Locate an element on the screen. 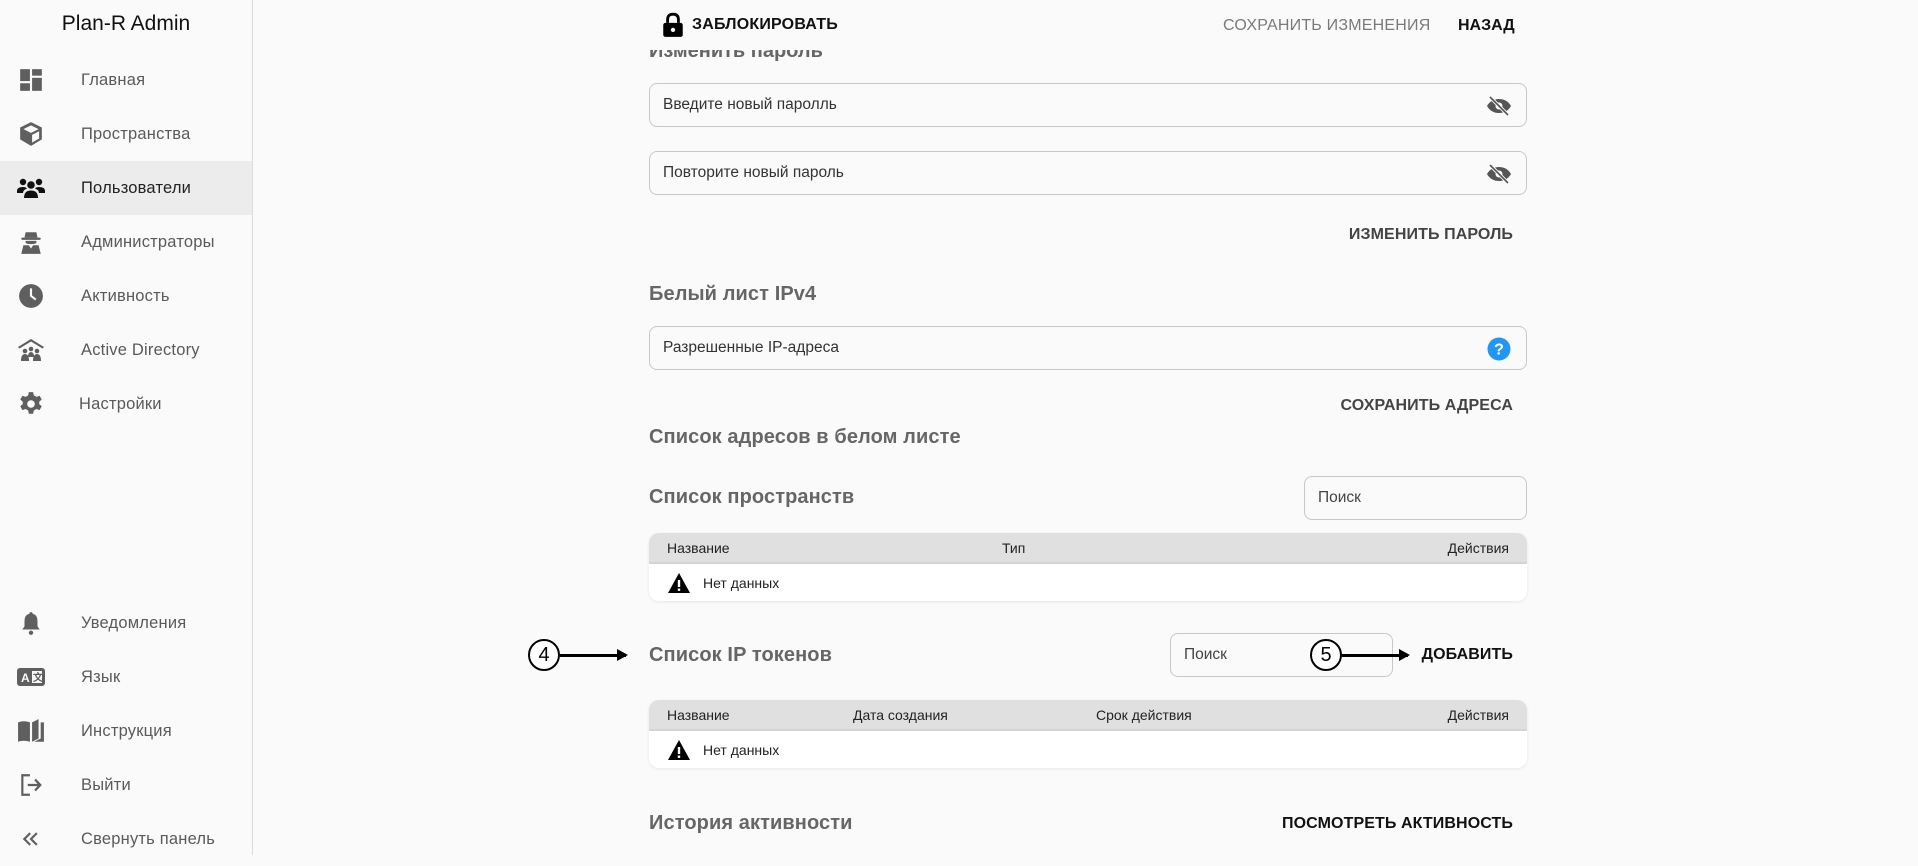  annotation-marker: 5 is located at coordinates (1326, 655).